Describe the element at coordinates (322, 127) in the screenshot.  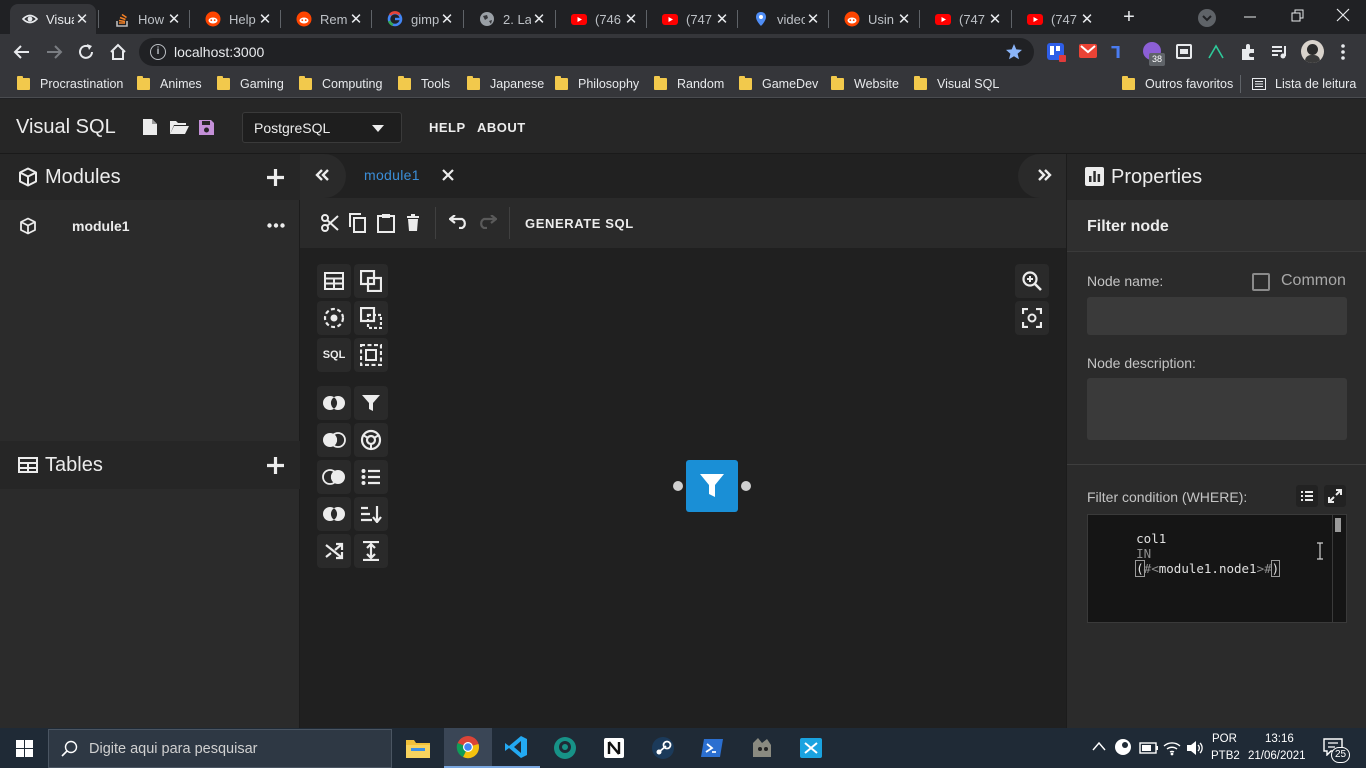
I see `dialect-select: PostgreSQL` at that location.